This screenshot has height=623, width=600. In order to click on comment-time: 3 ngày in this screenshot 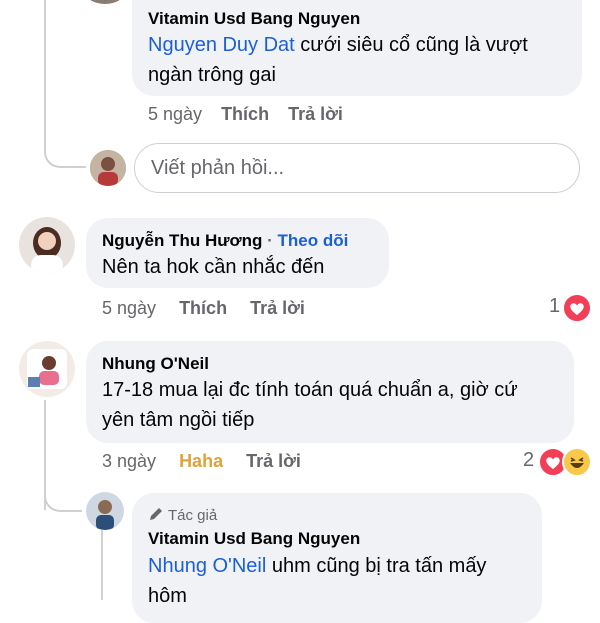, I will do `click(129, 461)`.